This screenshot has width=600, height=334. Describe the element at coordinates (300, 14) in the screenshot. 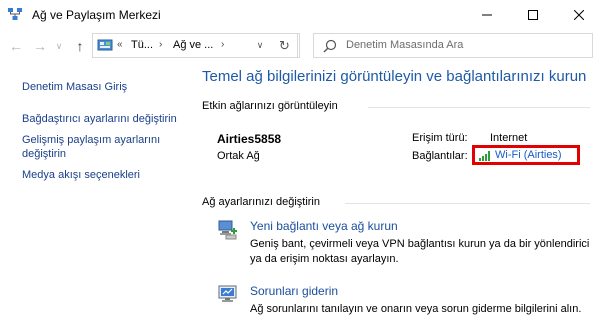

I see `title-bar: Ağ ve Paylaşım Merkezi` at that location.